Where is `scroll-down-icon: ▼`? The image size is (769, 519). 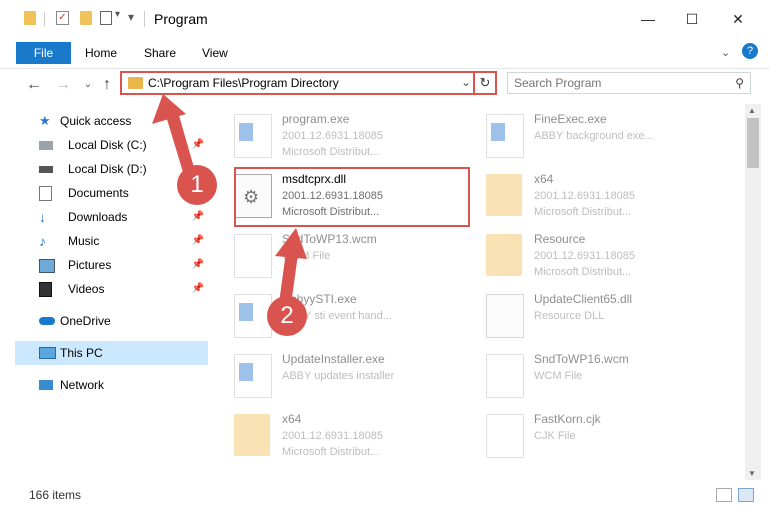
scroll-down-icon: ▼ is located at coordinates (752, 473).